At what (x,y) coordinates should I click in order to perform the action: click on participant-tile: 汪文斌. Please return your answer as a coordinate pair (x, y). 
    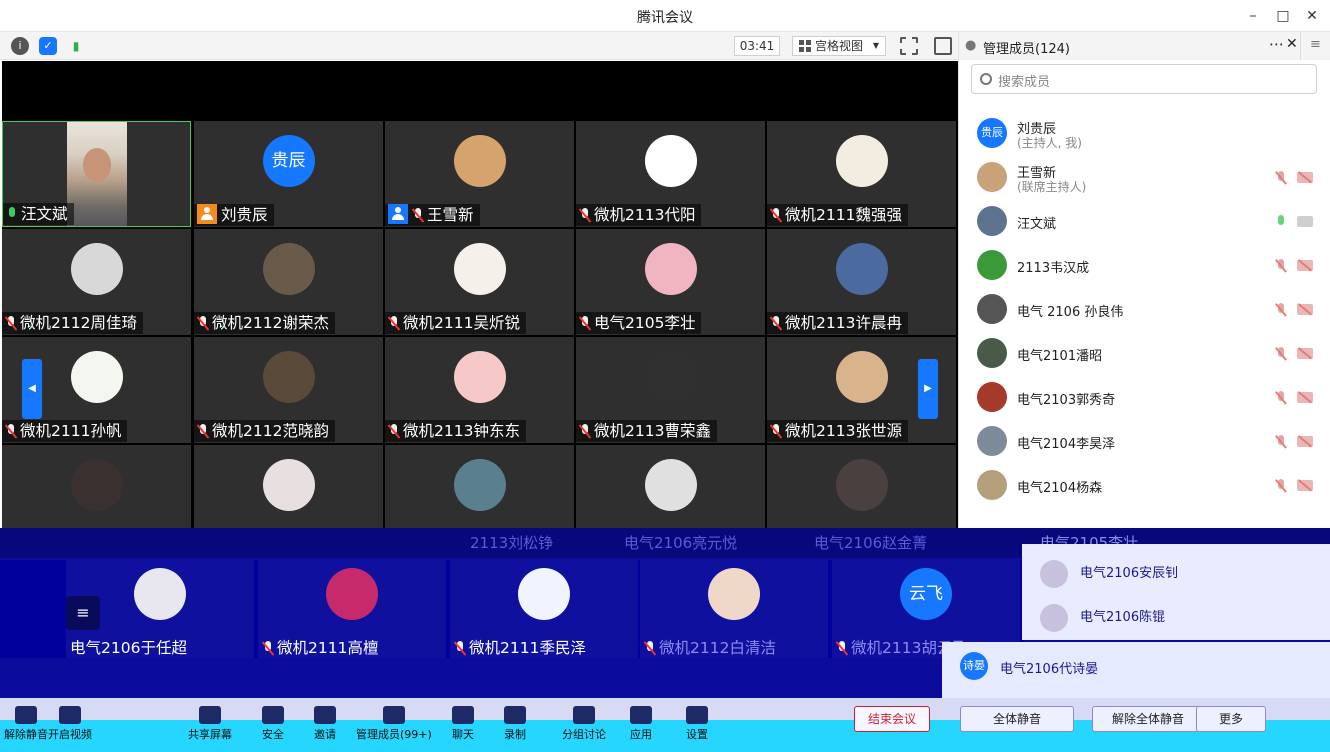
    Looking at the image, I should click on (96, 174).